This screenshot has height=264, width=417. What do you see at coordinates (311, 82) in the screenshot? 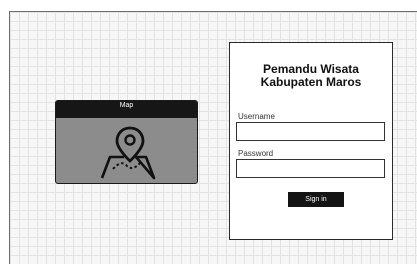
I see `app-title-line2: Kabupaten Maros` at bounding box center [311, 82].